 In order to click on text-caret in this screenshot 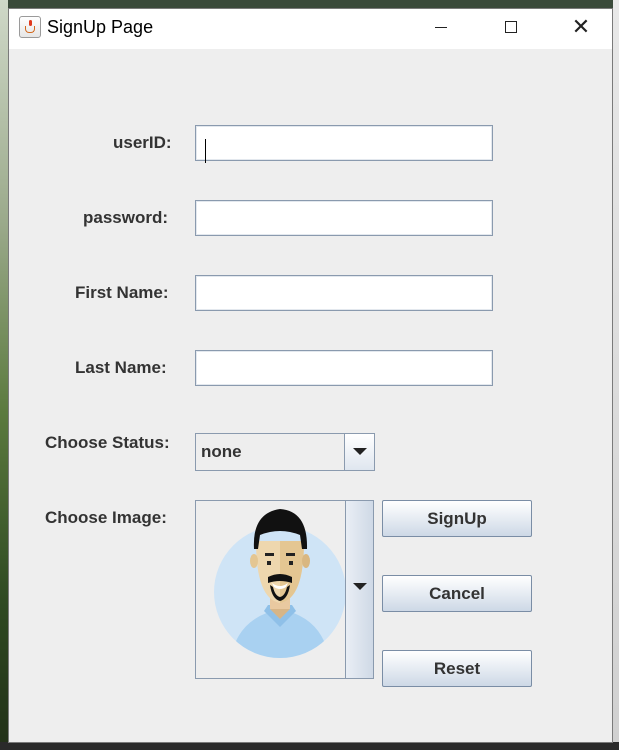, I will do `click(205, 151)`.